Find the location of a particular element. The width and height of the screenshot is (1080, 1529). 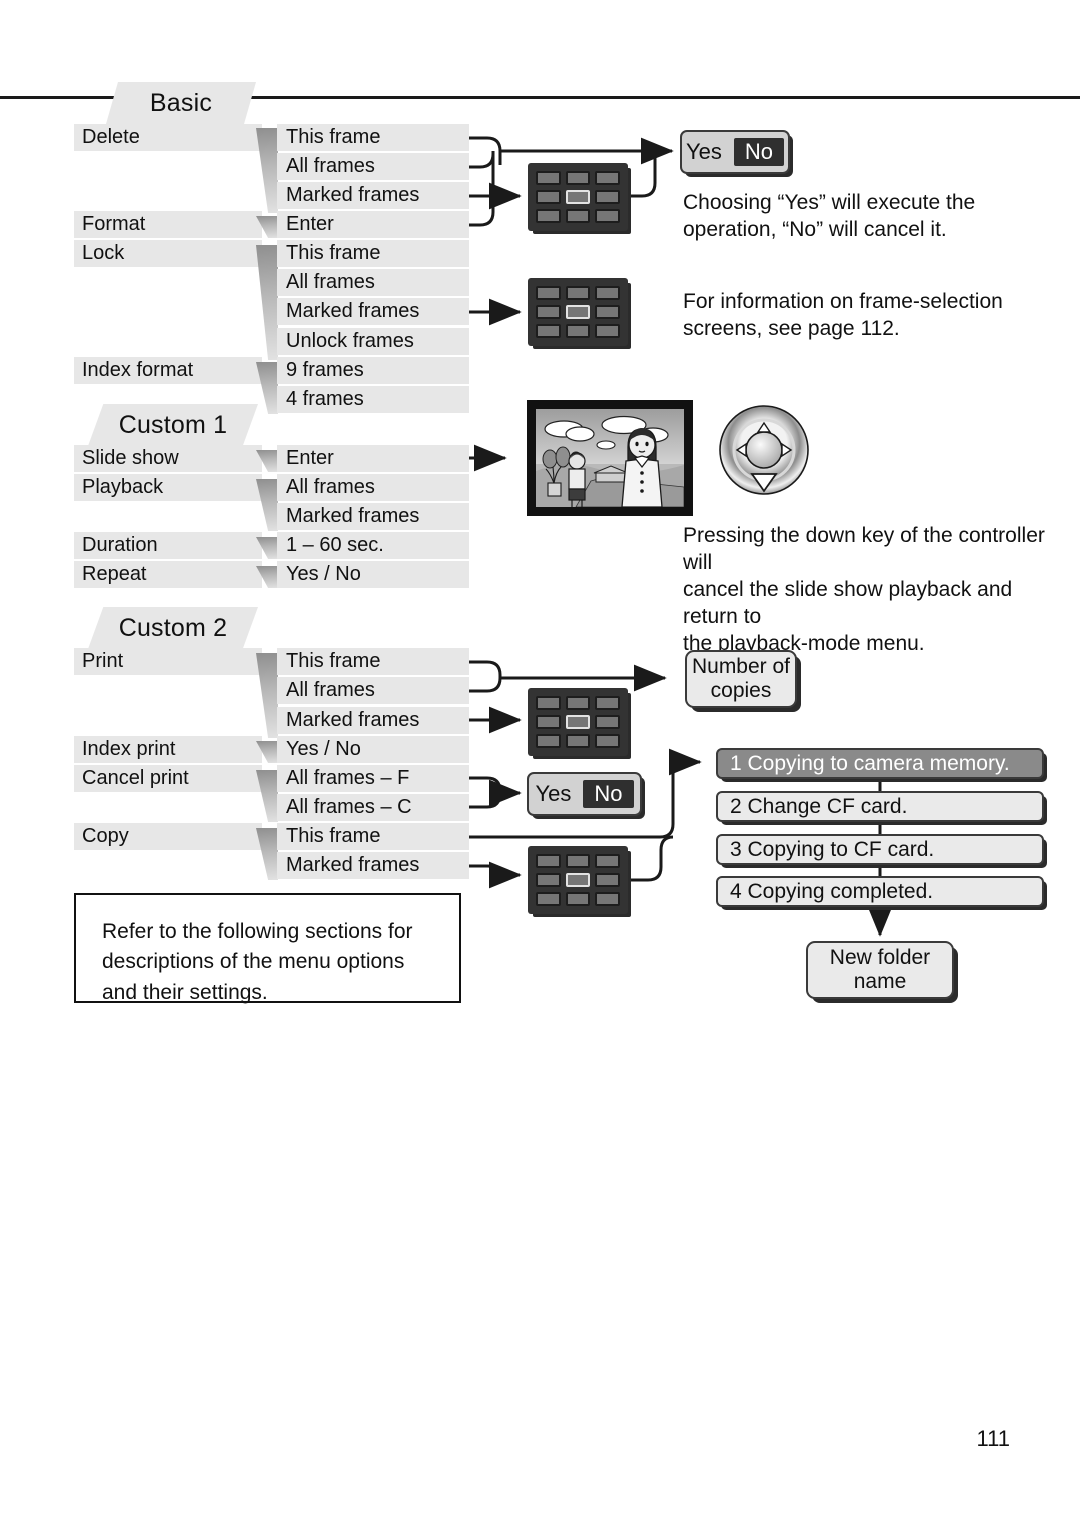

option-cancel-print-all-frames-c: All frames – C is located at coordinates (373, 807).